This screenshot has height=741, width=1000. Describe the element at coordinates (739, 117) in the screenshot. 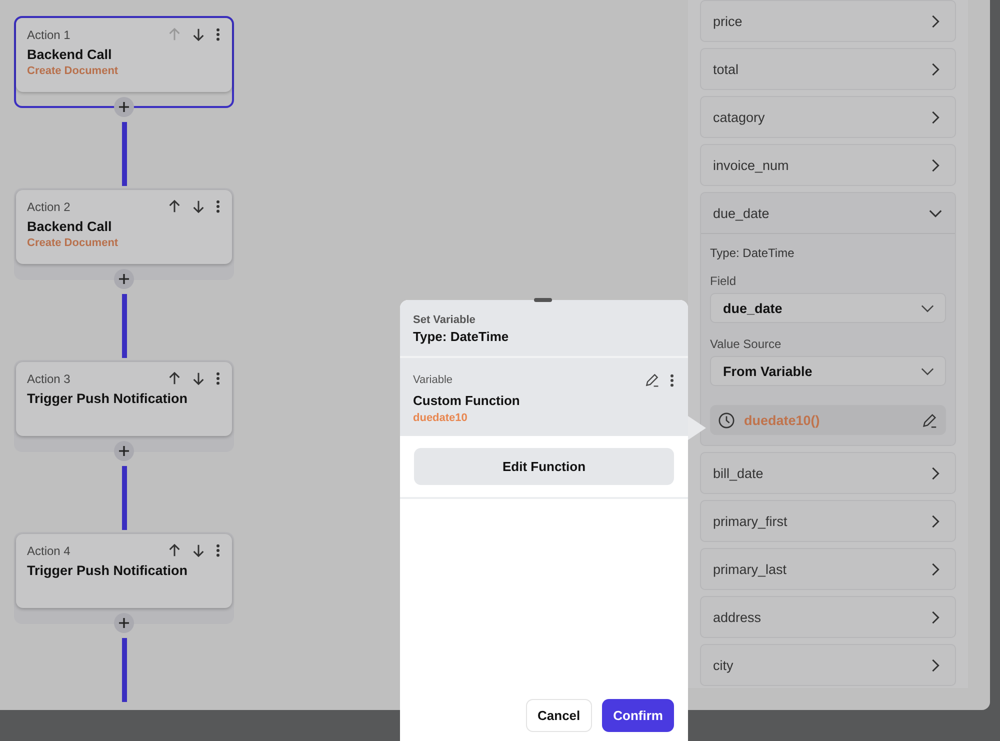

I see `field-name: catagory` at that location.